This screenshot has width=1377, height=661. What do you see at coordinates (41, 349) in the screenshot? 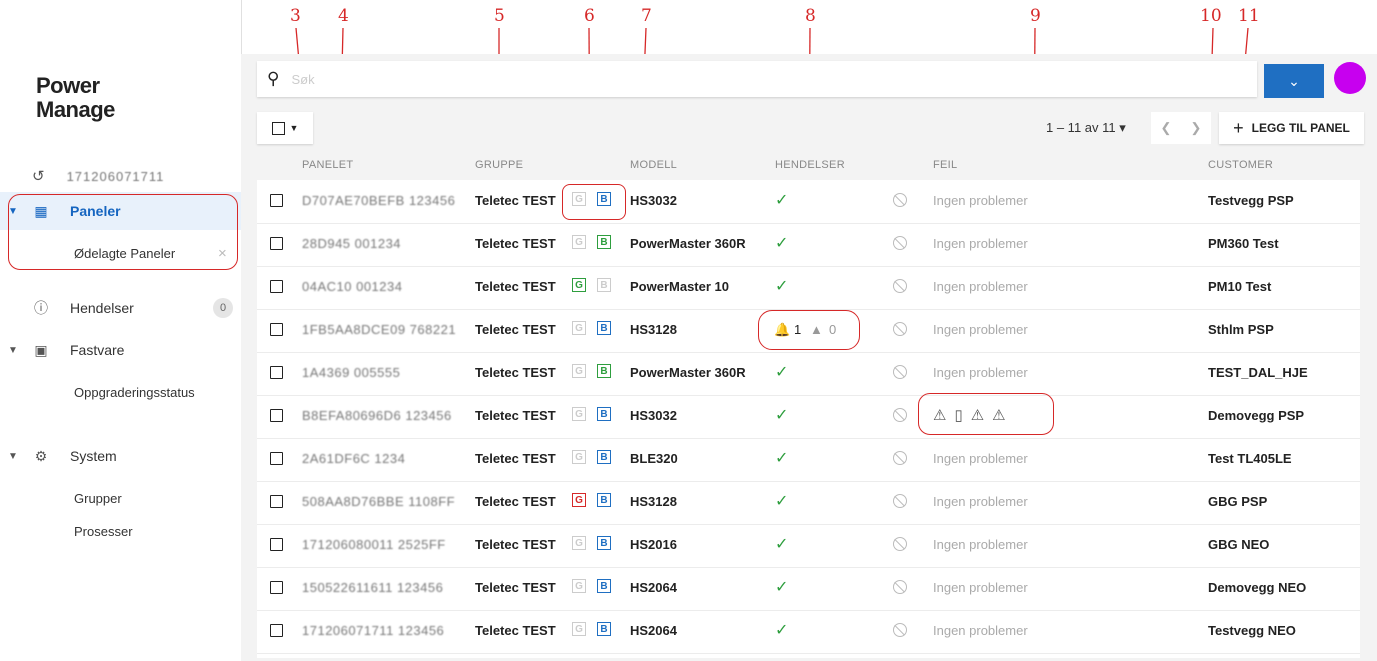
I see `chip-icon: ▣` at bounding box center [41, 349].